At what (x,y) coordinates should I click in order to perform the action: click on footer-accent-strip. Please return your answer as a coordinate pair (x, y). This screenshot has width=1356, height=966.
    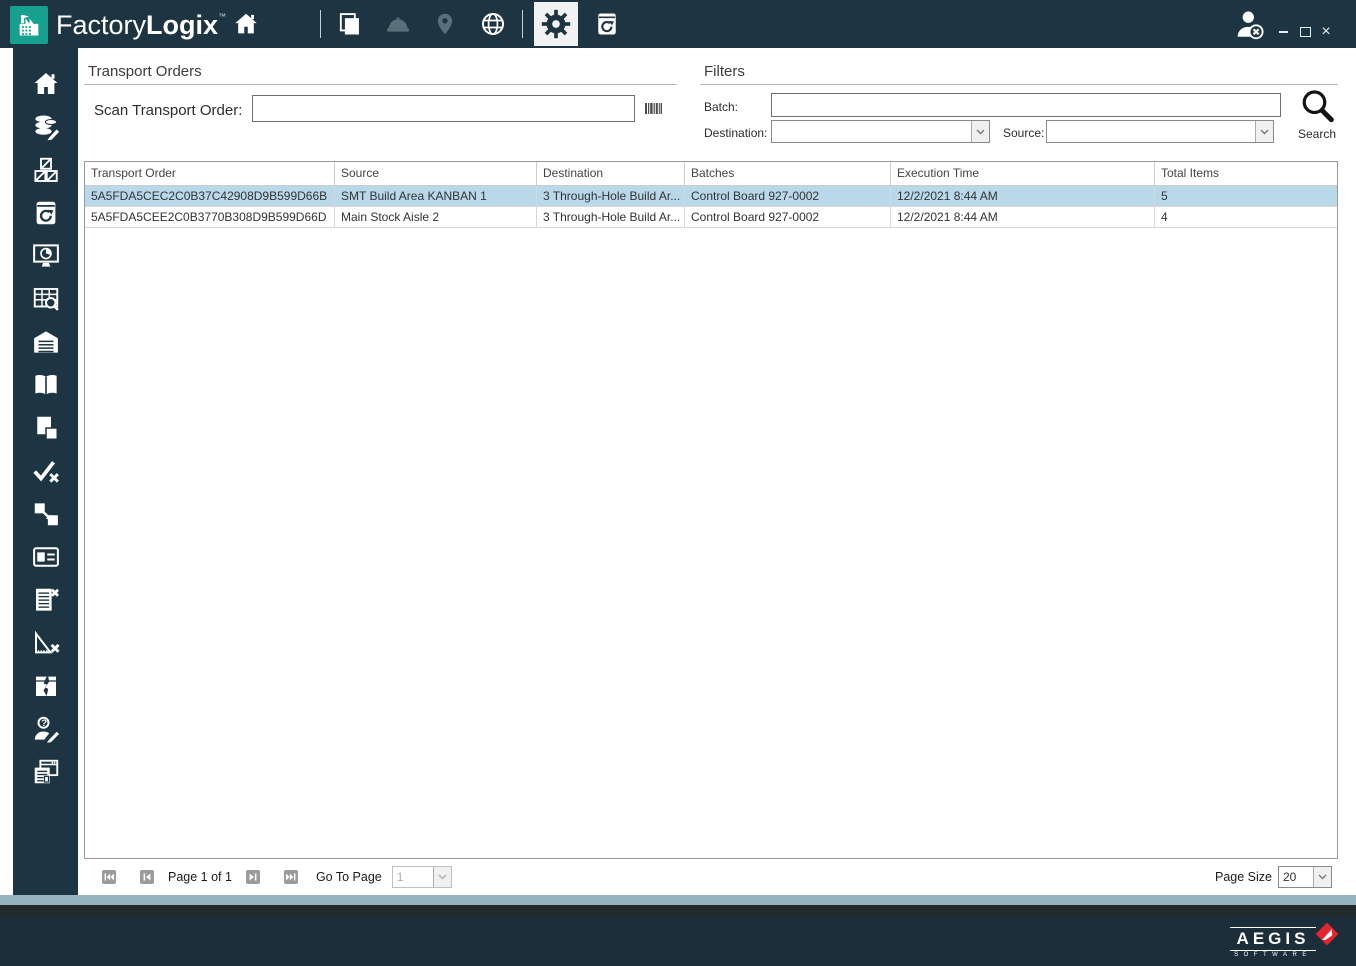
    Looking at the image, I should click on (678, 900).